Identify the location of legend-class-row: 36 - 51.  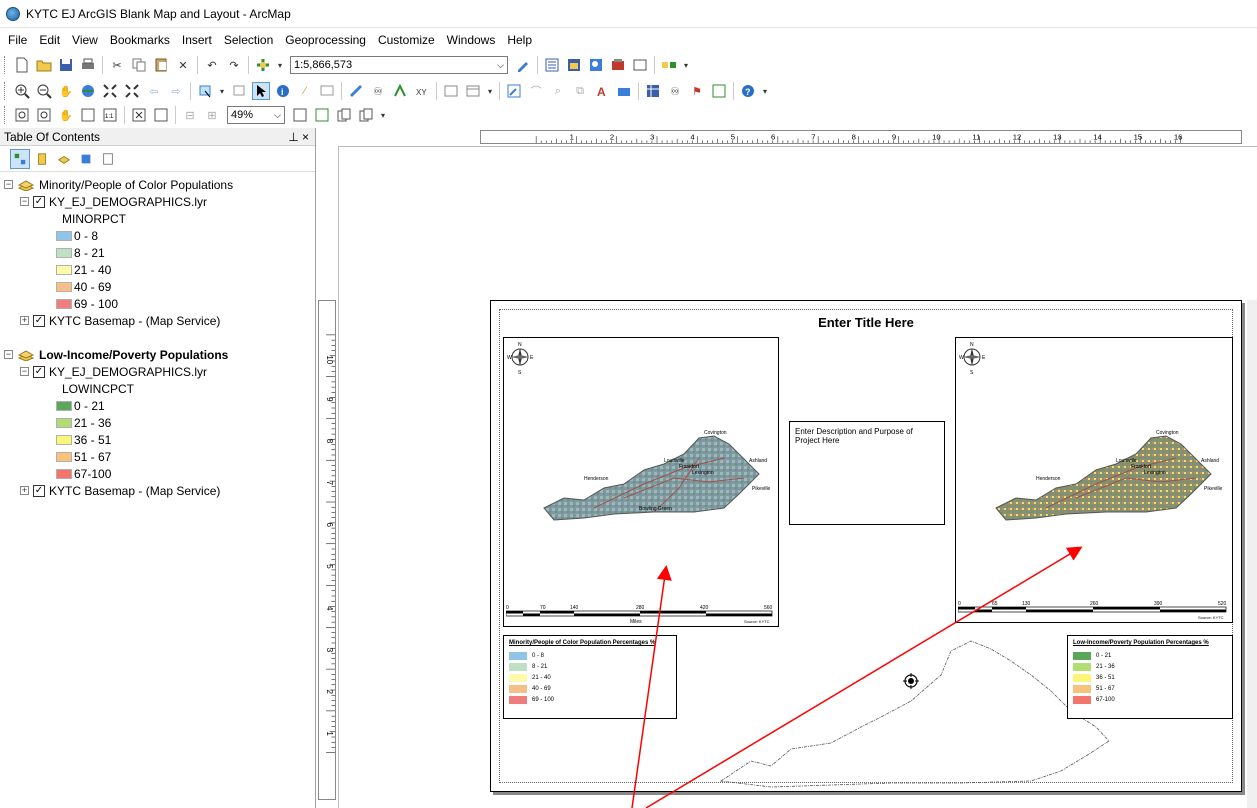
(159, 439).